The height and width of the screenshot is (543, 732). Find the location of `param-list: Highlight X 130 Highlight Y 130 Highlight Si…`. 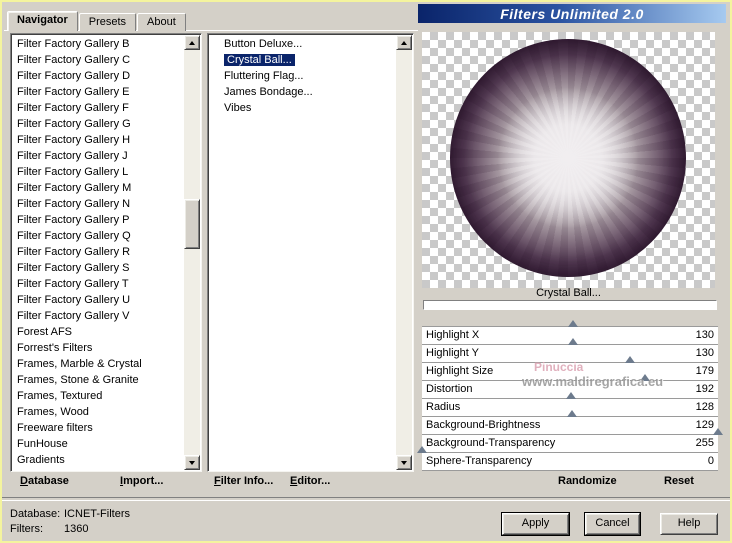

param-list: Highlight X 130 Highlight Y 130 Highlight Si… is located at coordinates (570, 395).